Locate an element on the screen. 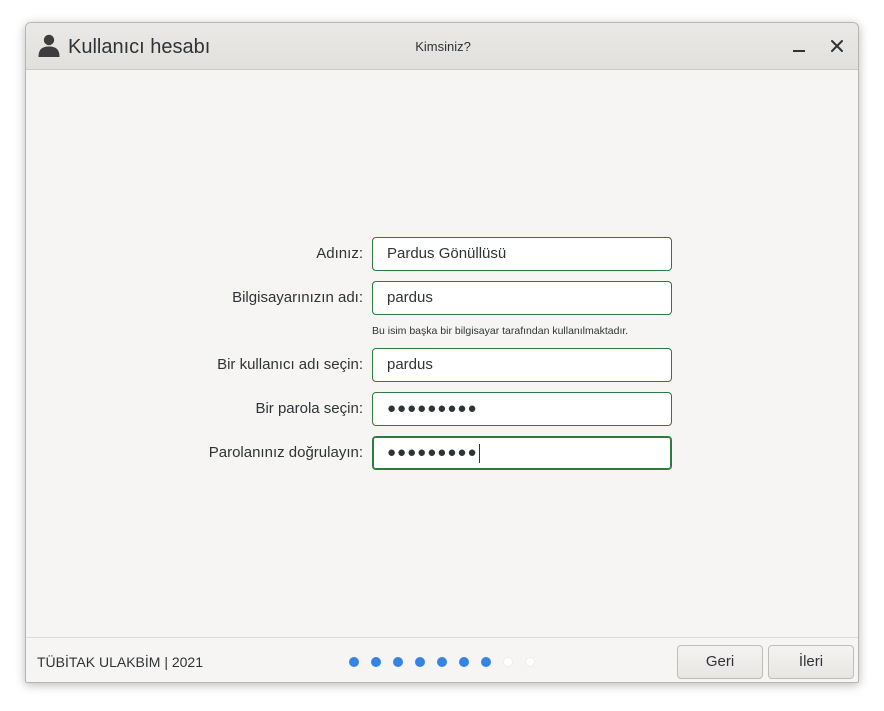 Image resolution: width=884 pixels, height=711 pixels. next-button: İleri is located at coordinates (811, 662).